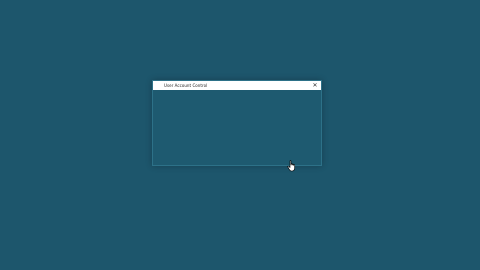 This screenshot has height=270, width=480. I want to click on shield-icon, so click(159, 90).